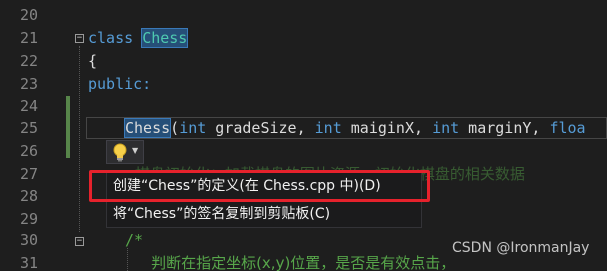  Describe the element at coordinates (120, 152) in the screenshot. I see `lightbulb-icon` at that location.